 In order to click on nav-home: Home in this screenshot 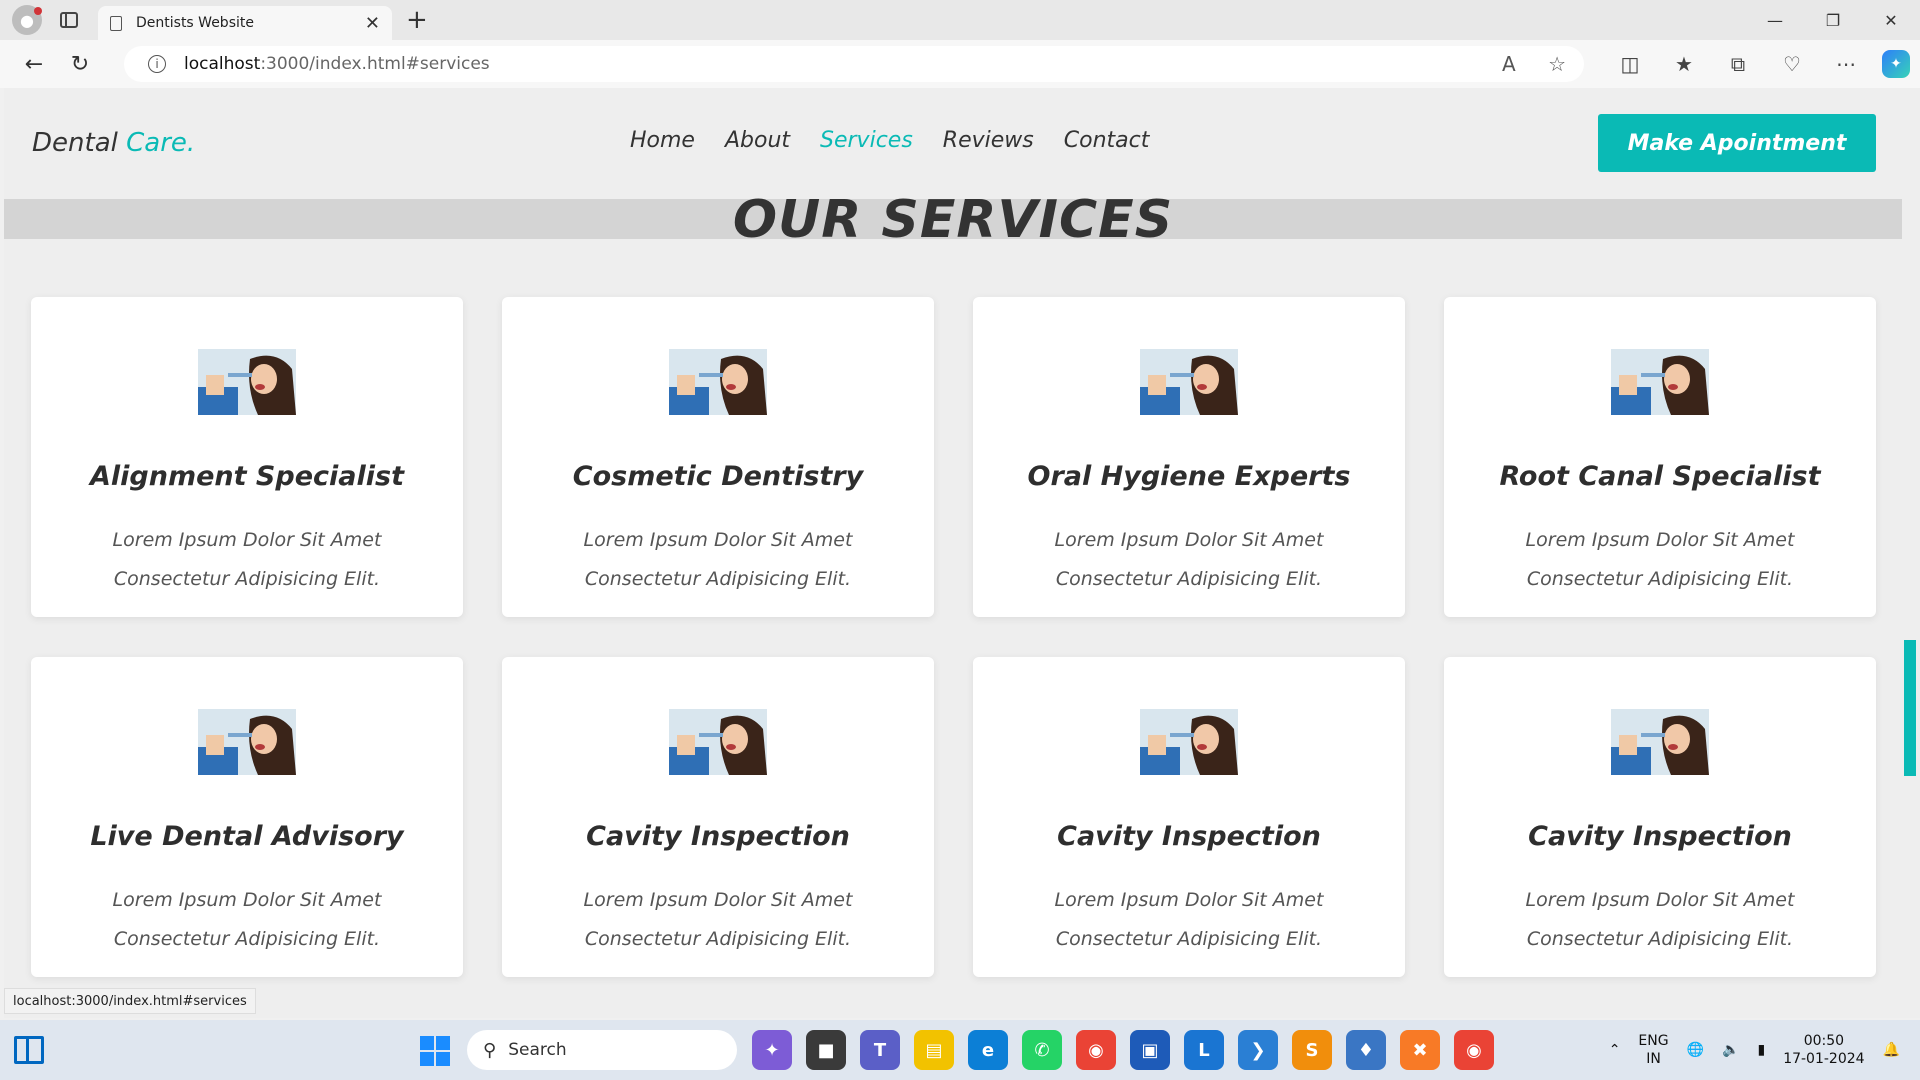, I will do `click(662, 140)`.